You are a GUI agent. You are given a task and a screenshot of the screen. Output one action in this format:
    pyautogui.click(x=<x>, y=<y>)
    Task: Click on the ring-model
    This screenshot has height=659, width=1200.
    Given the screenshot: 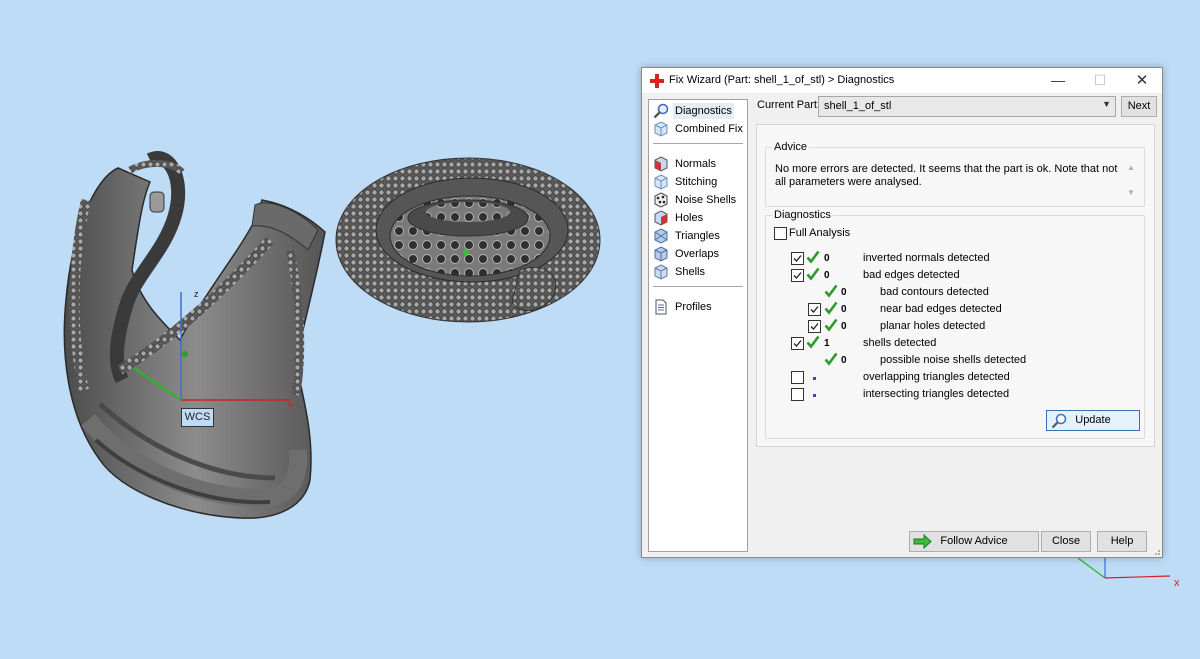 What is the action you would take?
    pyautogui.click(x=194, y=335)
    